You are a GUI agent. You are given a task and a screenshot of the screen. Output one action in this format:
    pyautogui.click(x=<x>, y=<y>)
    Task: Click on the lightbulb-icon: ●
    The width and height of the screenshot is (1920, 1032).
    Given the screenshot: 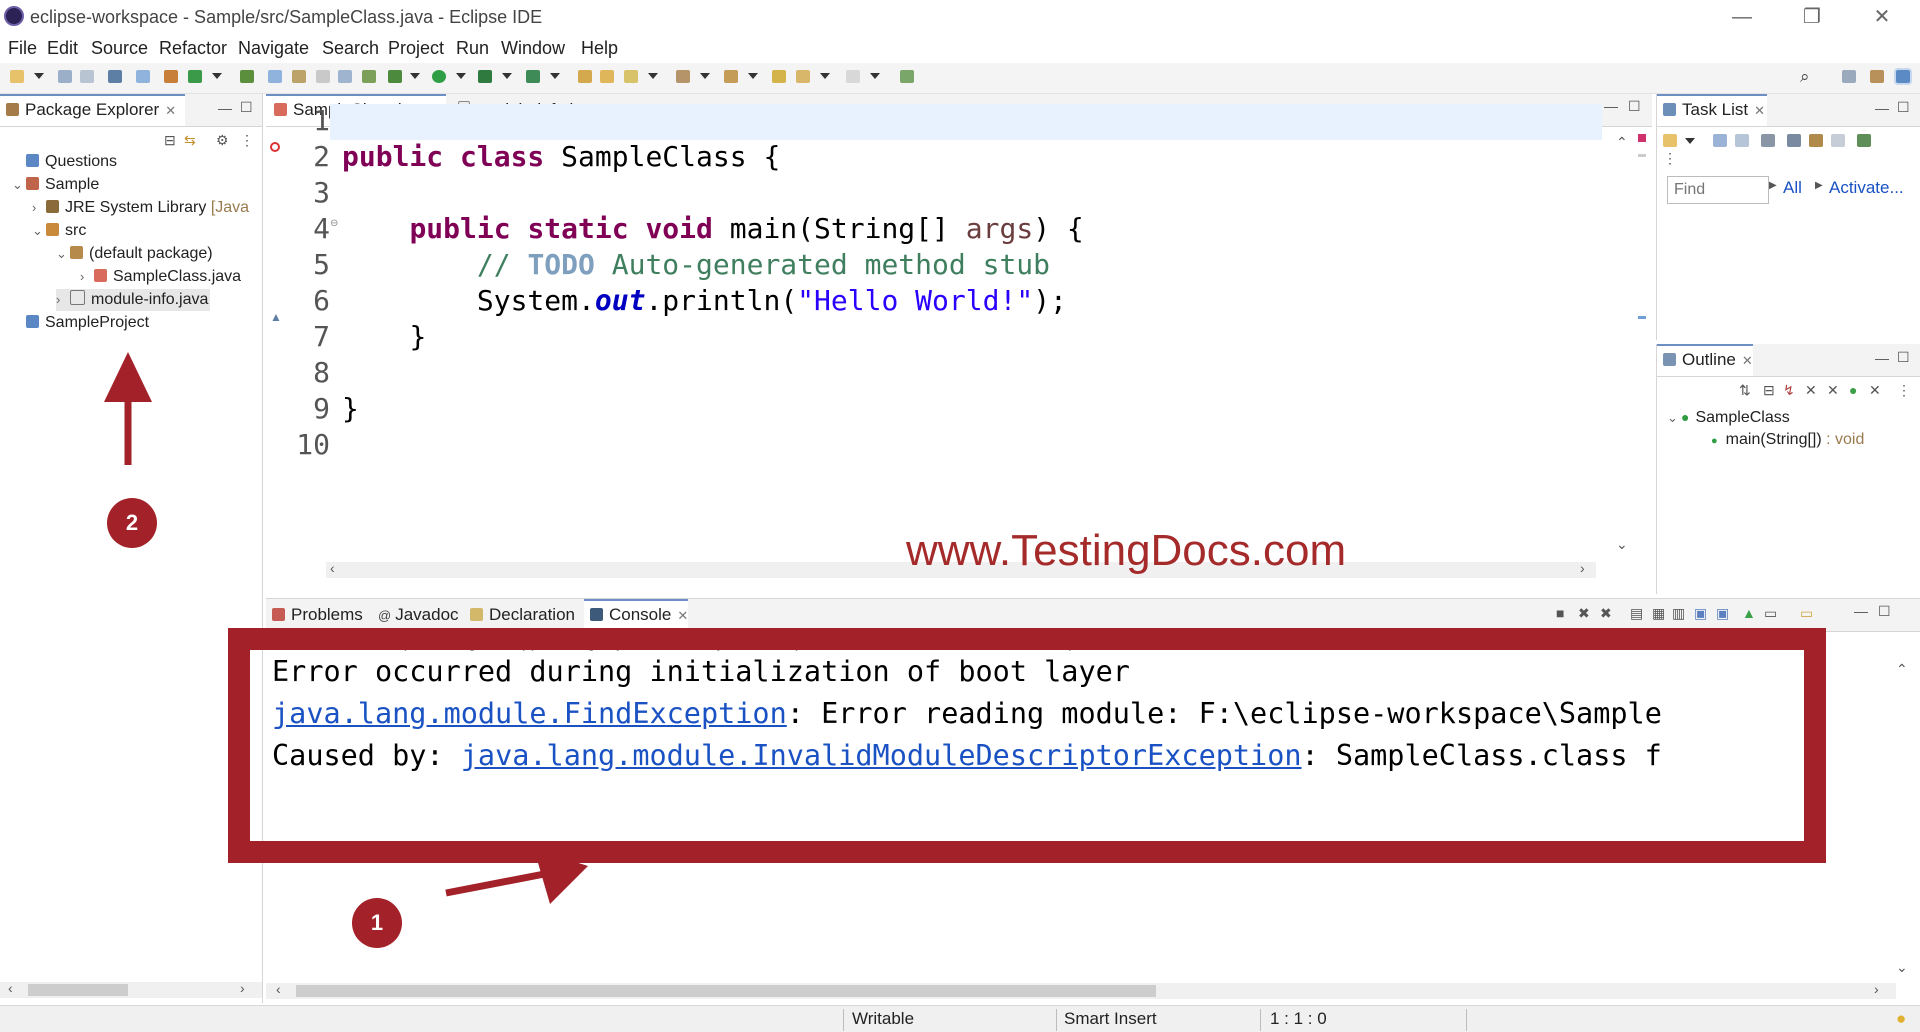 What is the action you would take?
    pyautogui.click(x=1901, y=1019)
    